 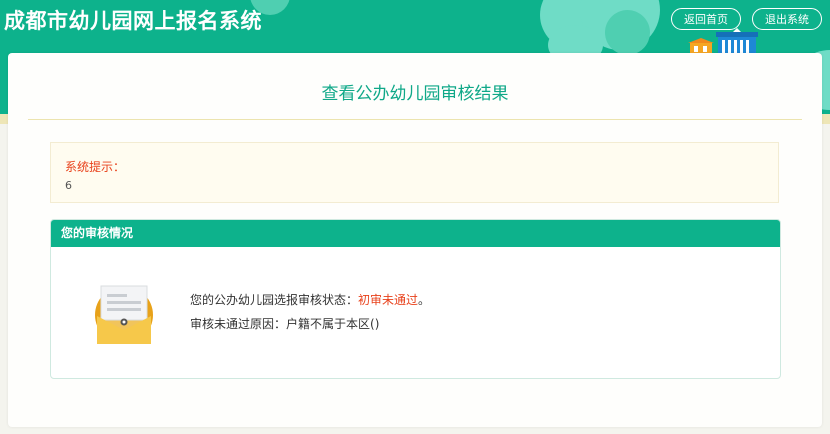 I want to click on status-label: 您的公办幼儿园选报审核状态：, so click(x=274, y=300).